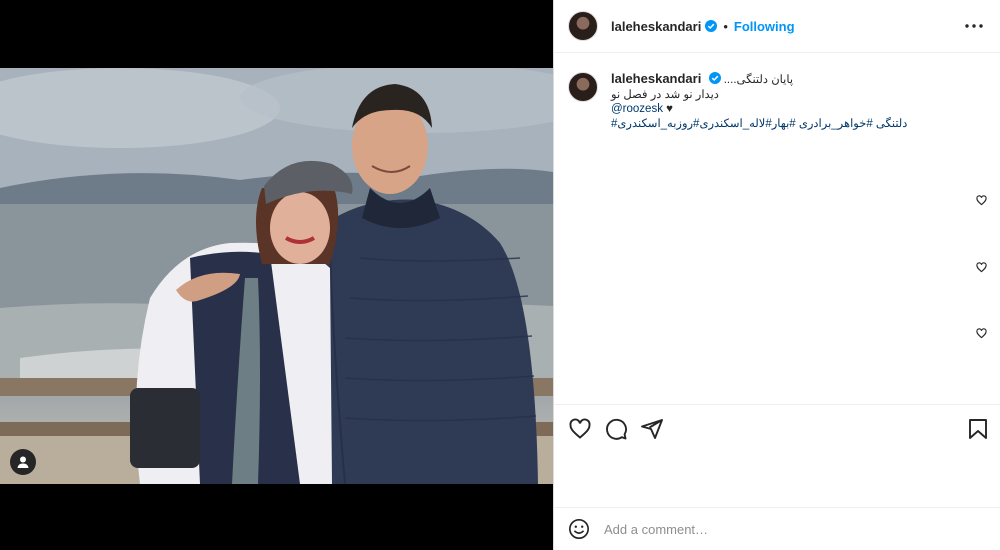  Describe the element at coordinates (669, 109) in the screenshot. I see `caption-heart: ♥` at that location.